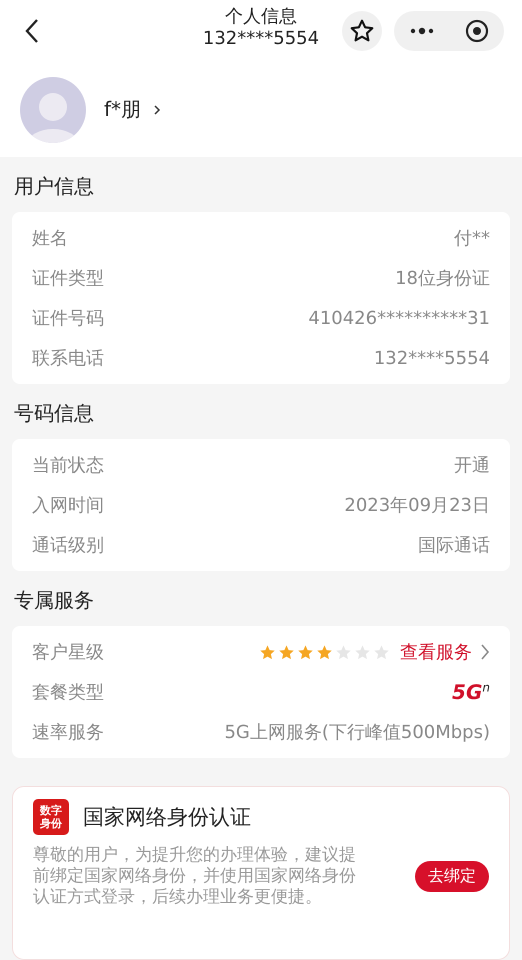 The width and height of the screenshot is (522, 960). Describe the element at coordinates (68, 545) in the screenshot. I see `field-label: 通话级别` at that location.